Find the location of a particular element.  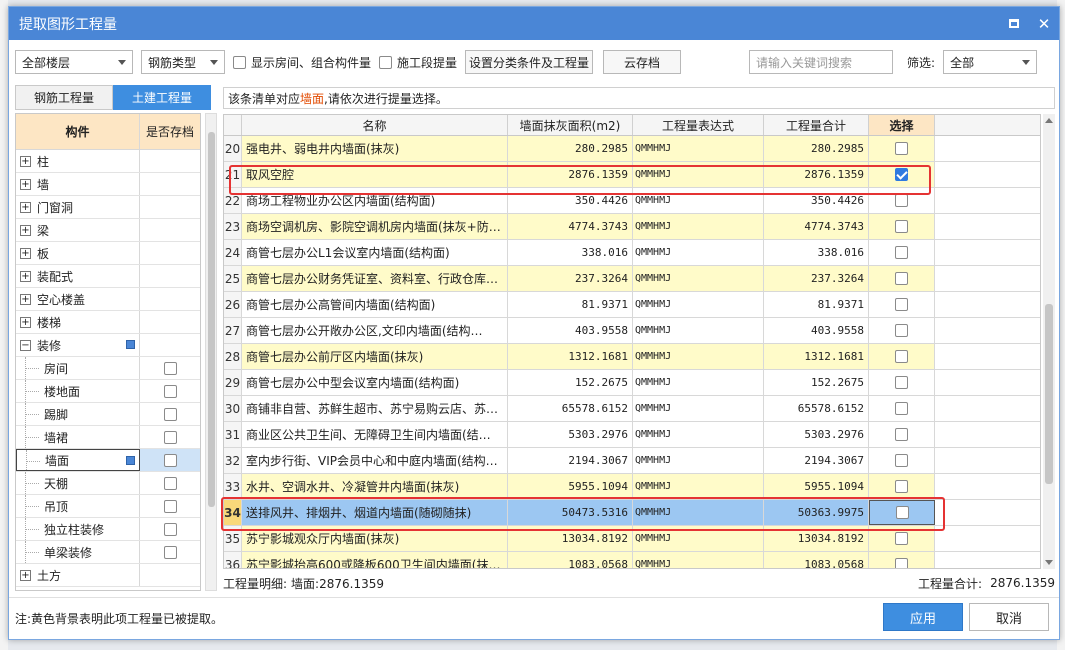

tree-item: + 柱 is located at coordinates (108, 161).